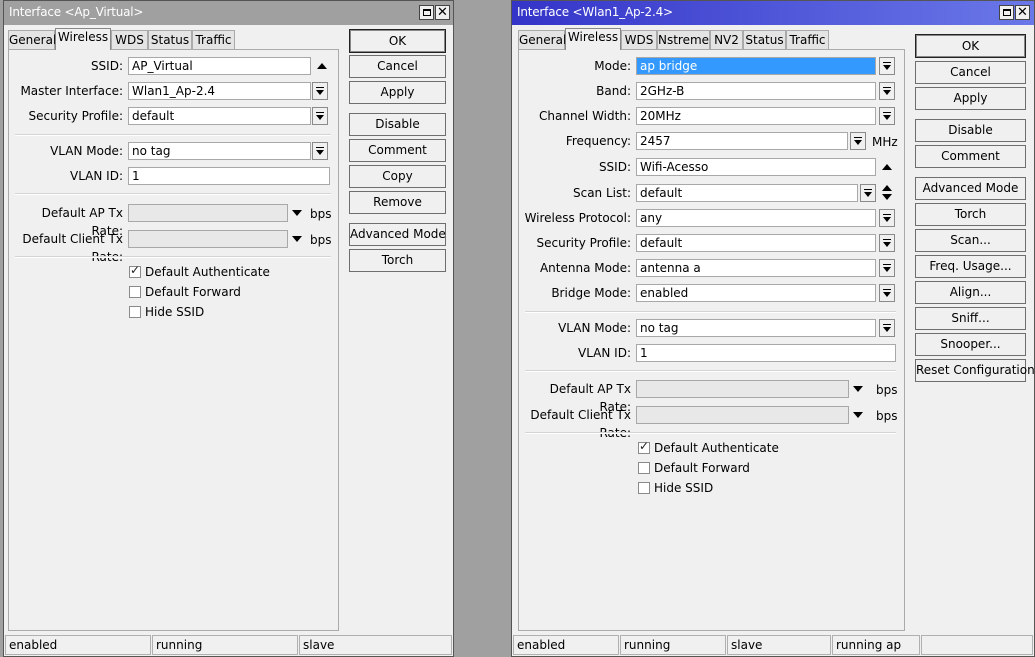  What do you see at coordinates (887, 416) in the screenshot?
I see `bps-unit: bps` at bounding box center [887, 416].